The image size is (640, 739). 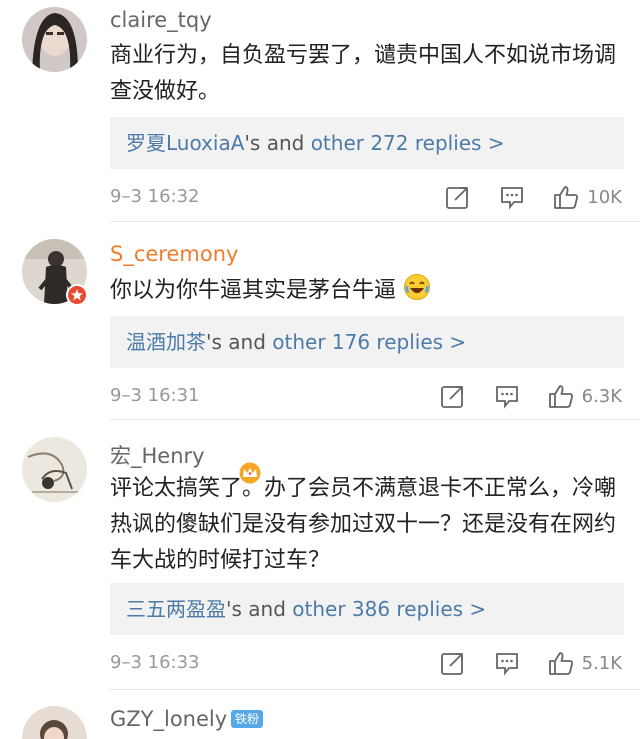 I want to click on more-replies-link: other 176 replies >, so click(x=369, y=342).